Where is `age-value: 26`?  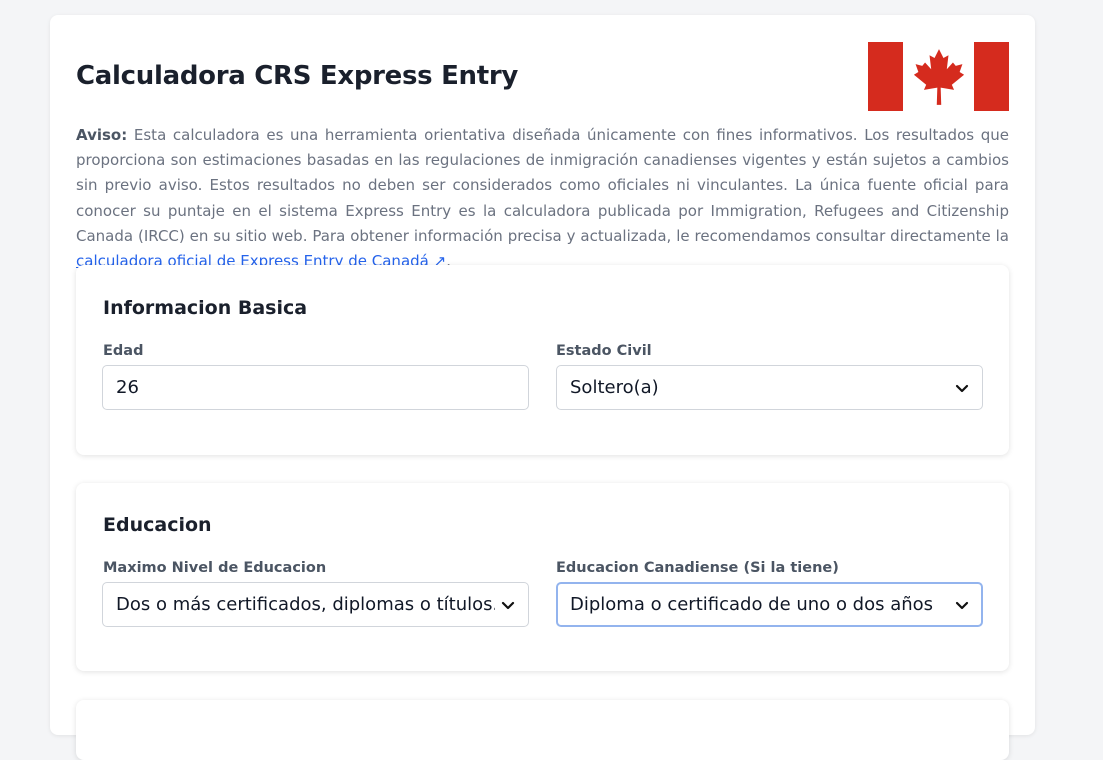 age-value: 26 is located at coordinates (127, 387).